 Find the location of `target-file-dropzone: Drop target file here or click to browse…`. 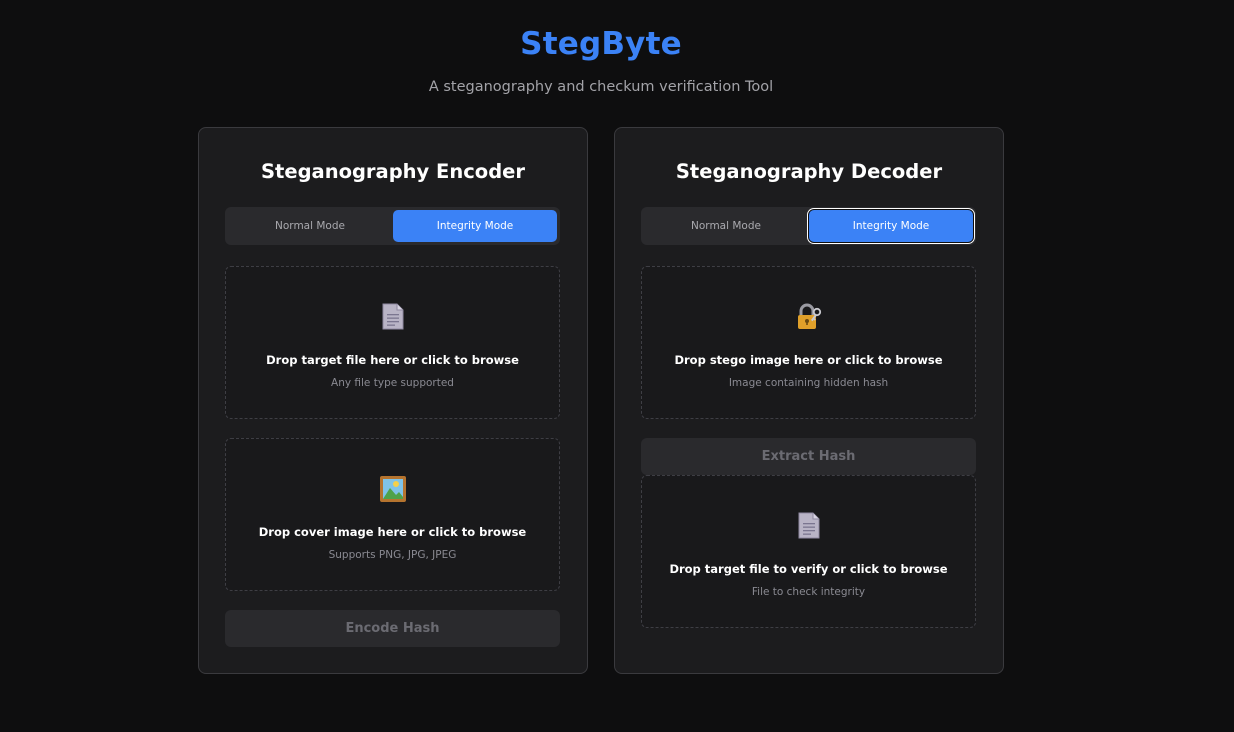

target-file-dropzone: Drop target file here or click to browse… is located at coordinates (392, 342).